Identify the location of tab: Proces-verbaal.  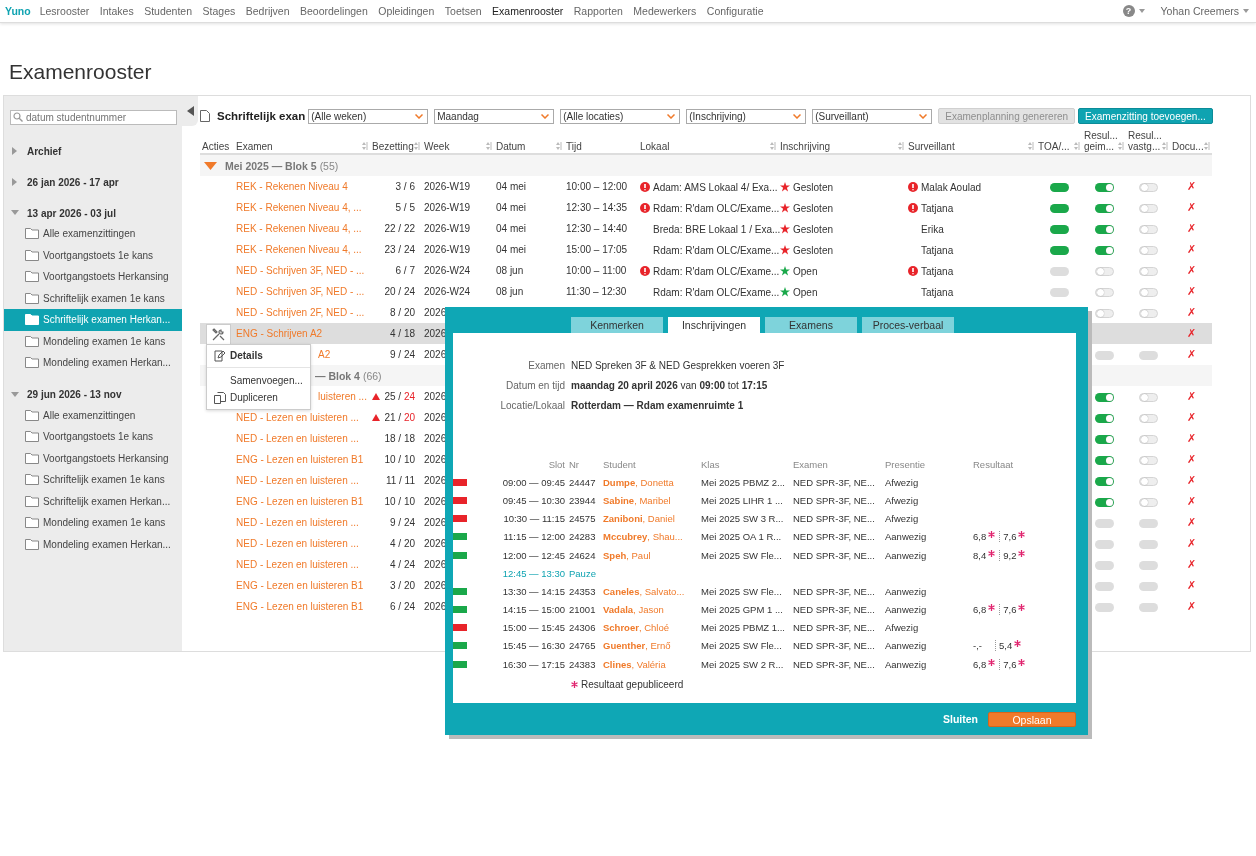
(908, 325).